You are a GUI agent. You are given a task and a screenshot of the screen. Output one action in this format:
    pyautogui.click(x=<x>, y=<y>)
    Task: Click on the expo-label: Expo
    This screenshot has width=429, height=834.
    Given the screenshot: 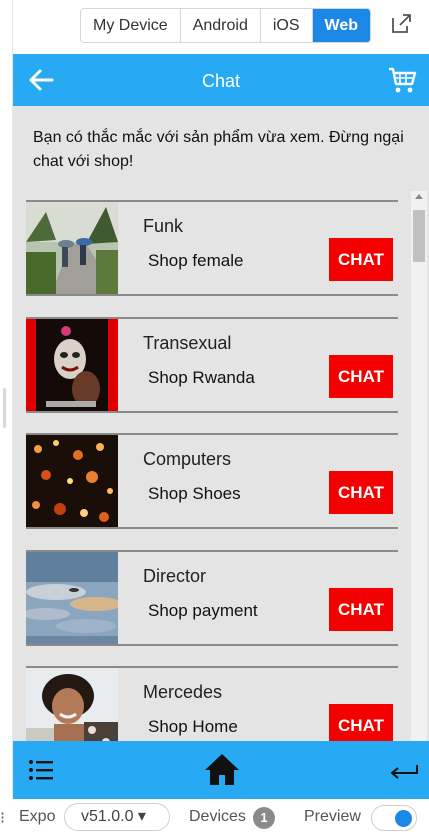 What is the action you would take?
    pyautogui.click(x=37, y=816)
    